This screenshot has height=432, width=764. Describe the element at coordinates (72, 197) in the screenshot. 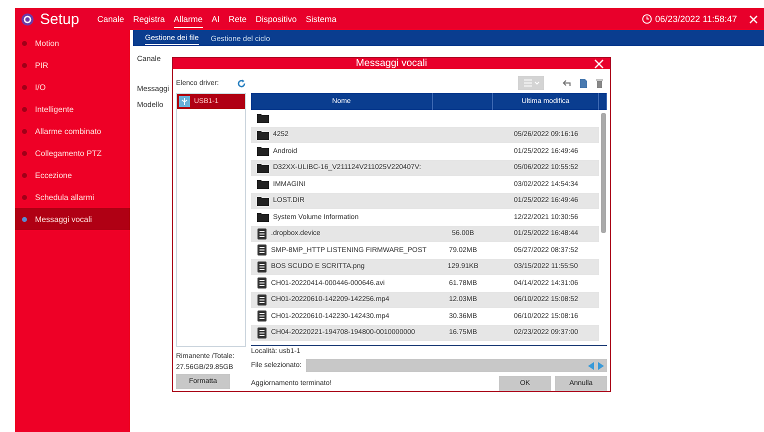

I see `sidebar-item: Schedula allarmi` at that location.